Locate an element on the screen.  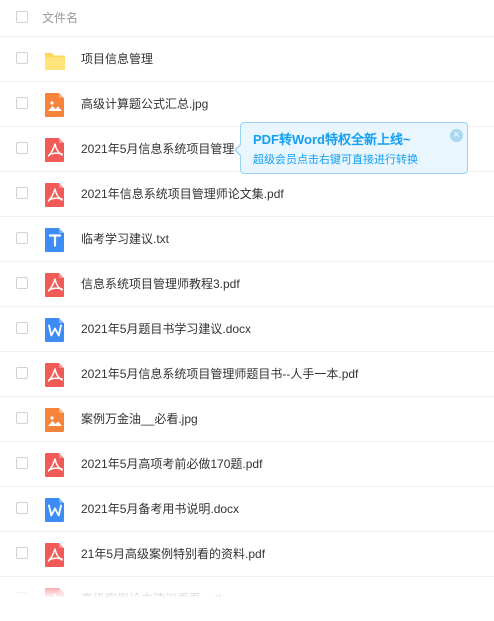
file-row: 临考学习建议.txt is located at coordinates (247, 239).